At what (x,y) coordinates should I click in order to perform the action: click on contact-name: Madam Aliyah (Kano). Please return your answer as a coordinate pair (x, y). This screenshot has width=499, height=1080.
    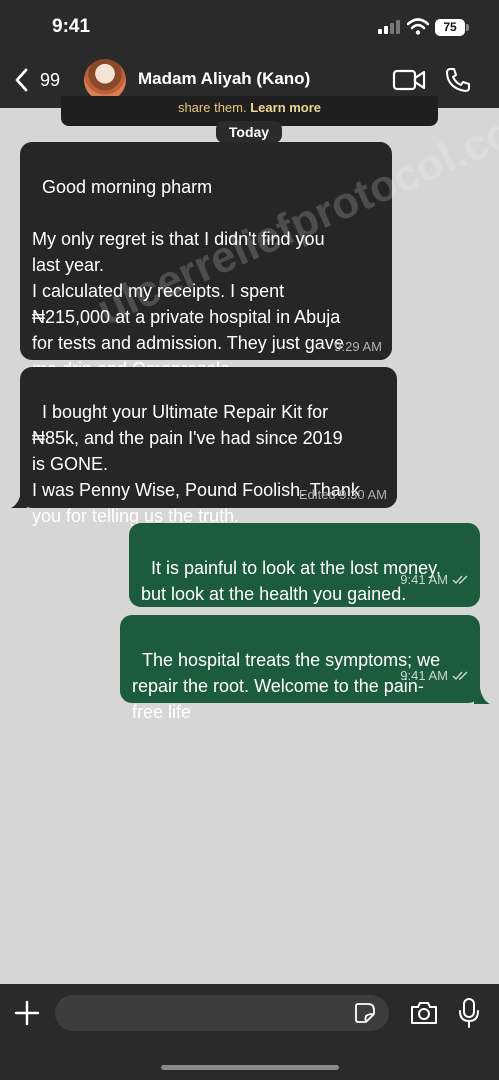
    Looking at the image, I should click on (224, 79).